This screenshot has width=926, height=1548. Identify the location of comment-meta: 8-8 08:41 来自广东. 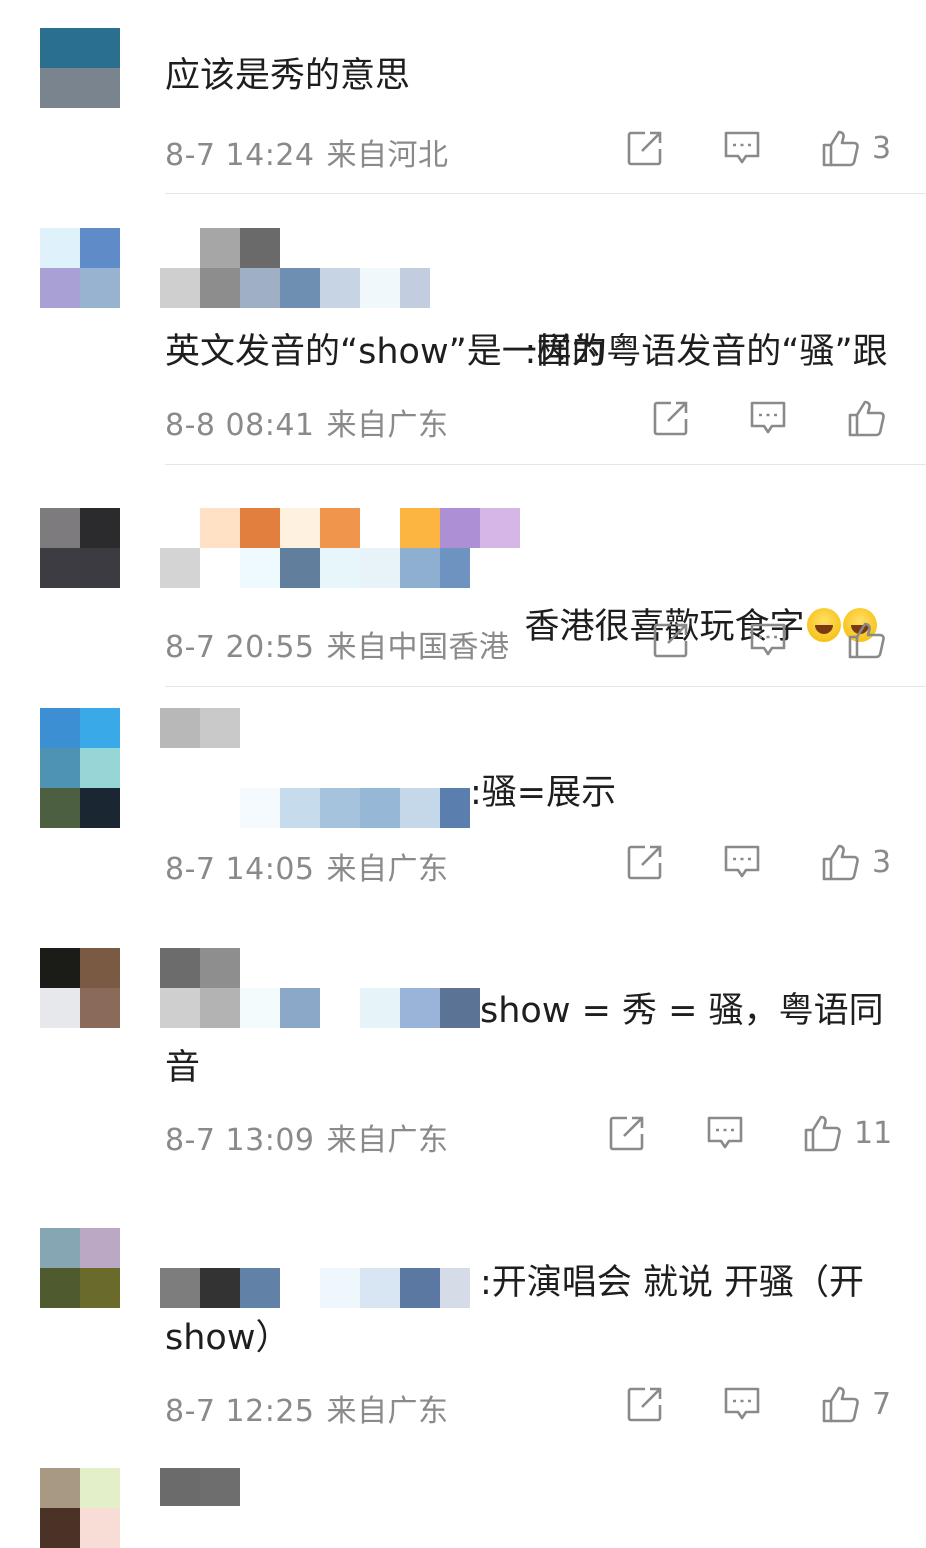
(307, 422).